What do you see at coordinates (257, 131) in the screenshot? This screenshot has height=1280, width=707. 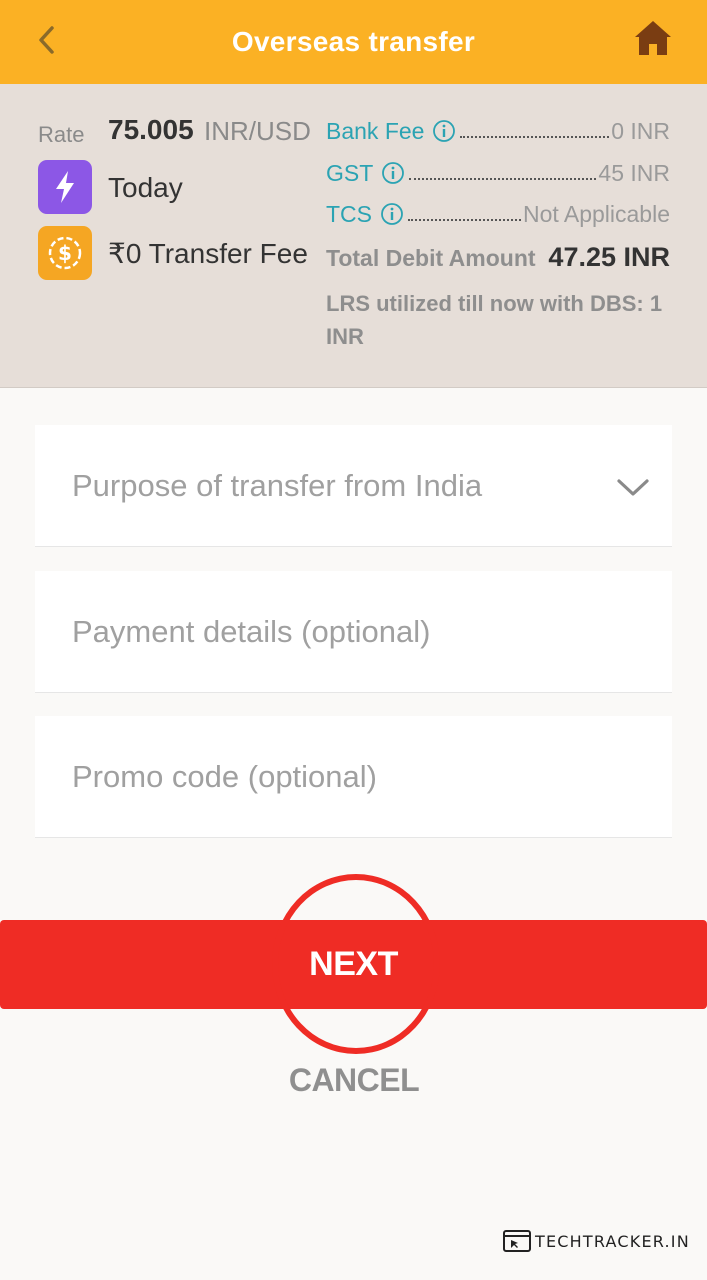 I see `rate-unit: INR/USD` at bounding box center [257, 131].